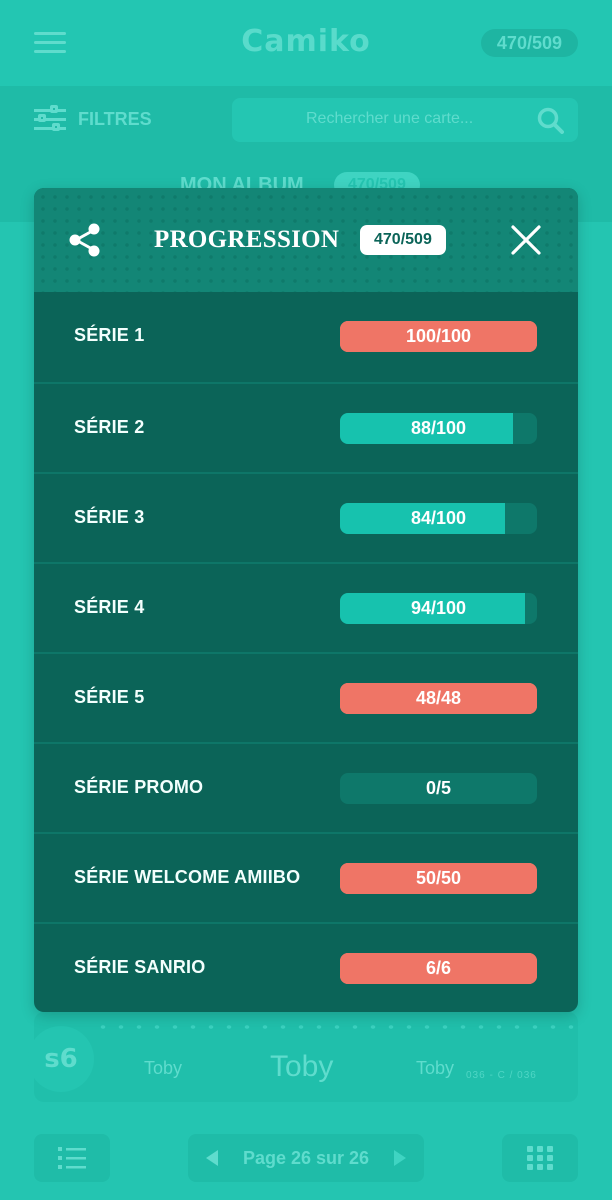 The image size is (612, 1200). What do you see at coordinates (247, 239) in the screenshot?
I see `modal-title: PROGRESSION` at bounding box center [247, 239].